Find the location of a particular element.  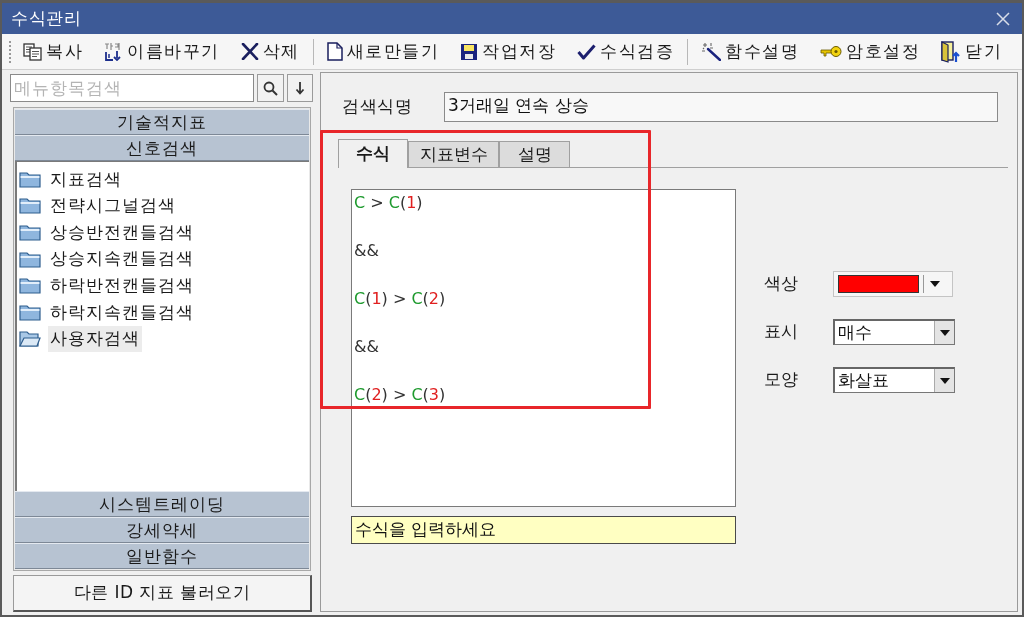

magic-wand-icon is located at coordinates (711, 51).